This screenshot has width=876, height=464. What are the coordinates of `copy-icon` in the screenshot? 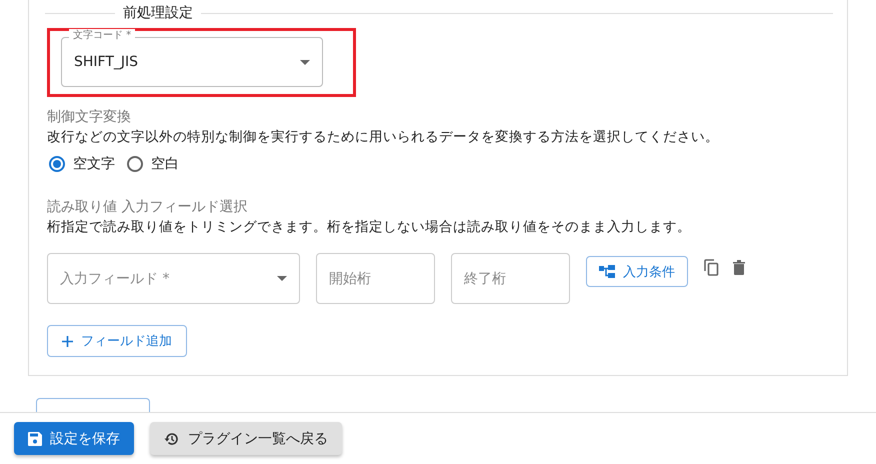 It's located at (711, 267).